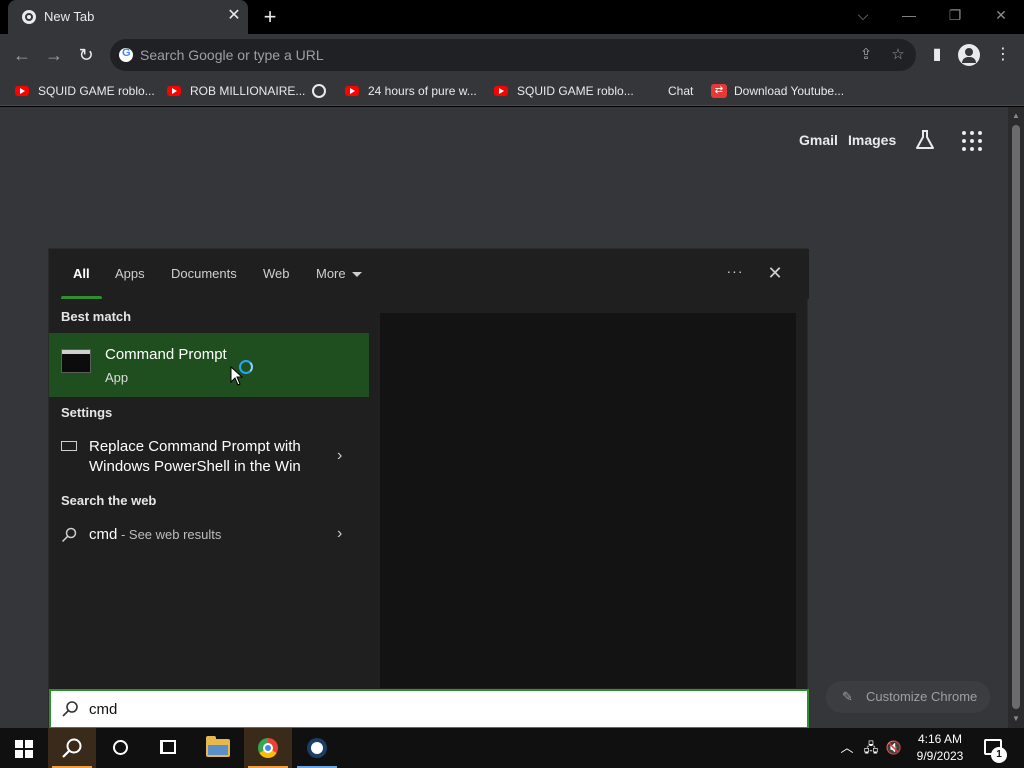 Image resolution: width=1024 pixels, height=768 pixels. I want to click on monitor-icon, so click(69, 446).